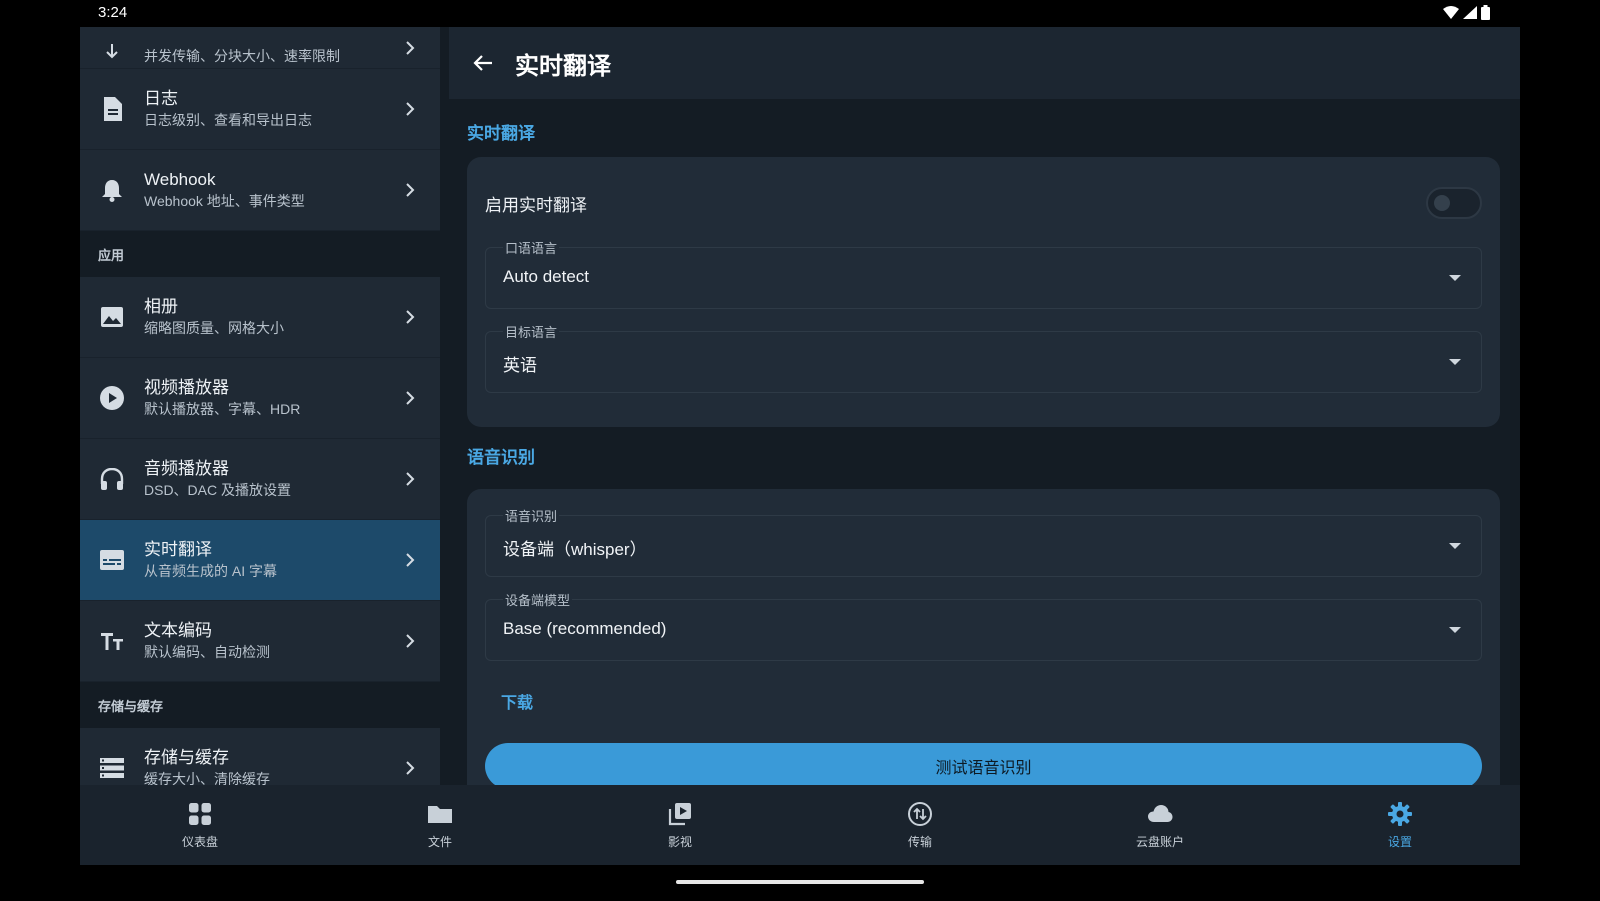 This screenshot has width=1600, height=901. Describe the element at coordinates (1399, 841) in the screenshot. I see `nav-label: 设置` at that location.